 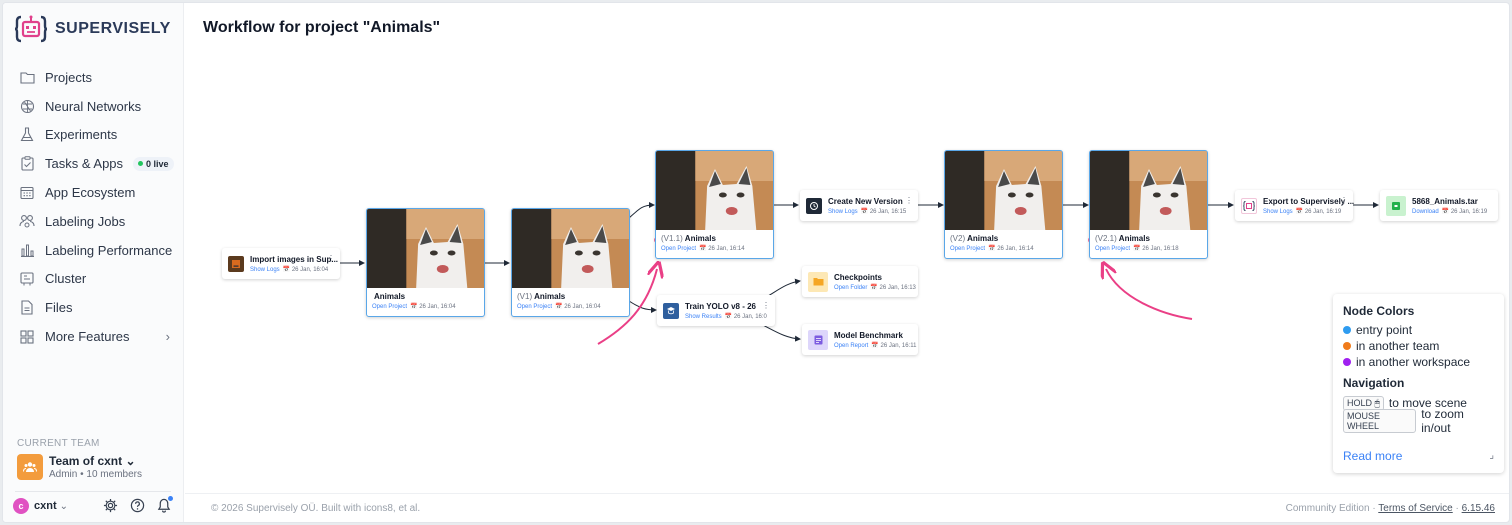 What do you see at coordinates (888, 211) in the screenshot?
I see `node-date: 26 Jan, 16:15` at bounding box center [888, 211].